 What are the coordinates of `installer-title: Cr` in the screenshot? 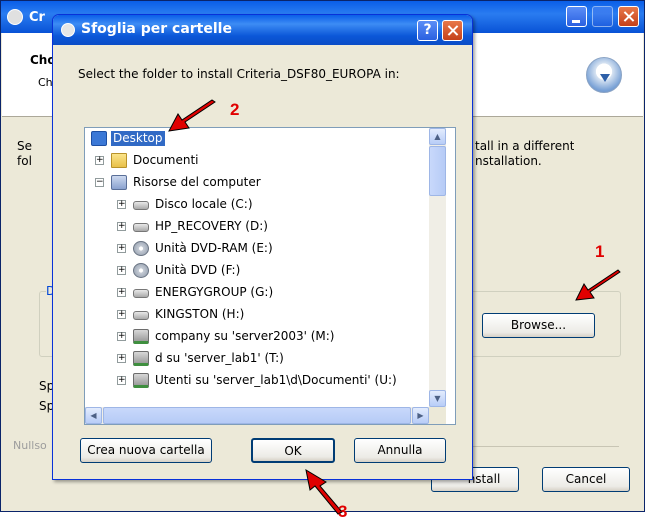 It's located at (37, 17).